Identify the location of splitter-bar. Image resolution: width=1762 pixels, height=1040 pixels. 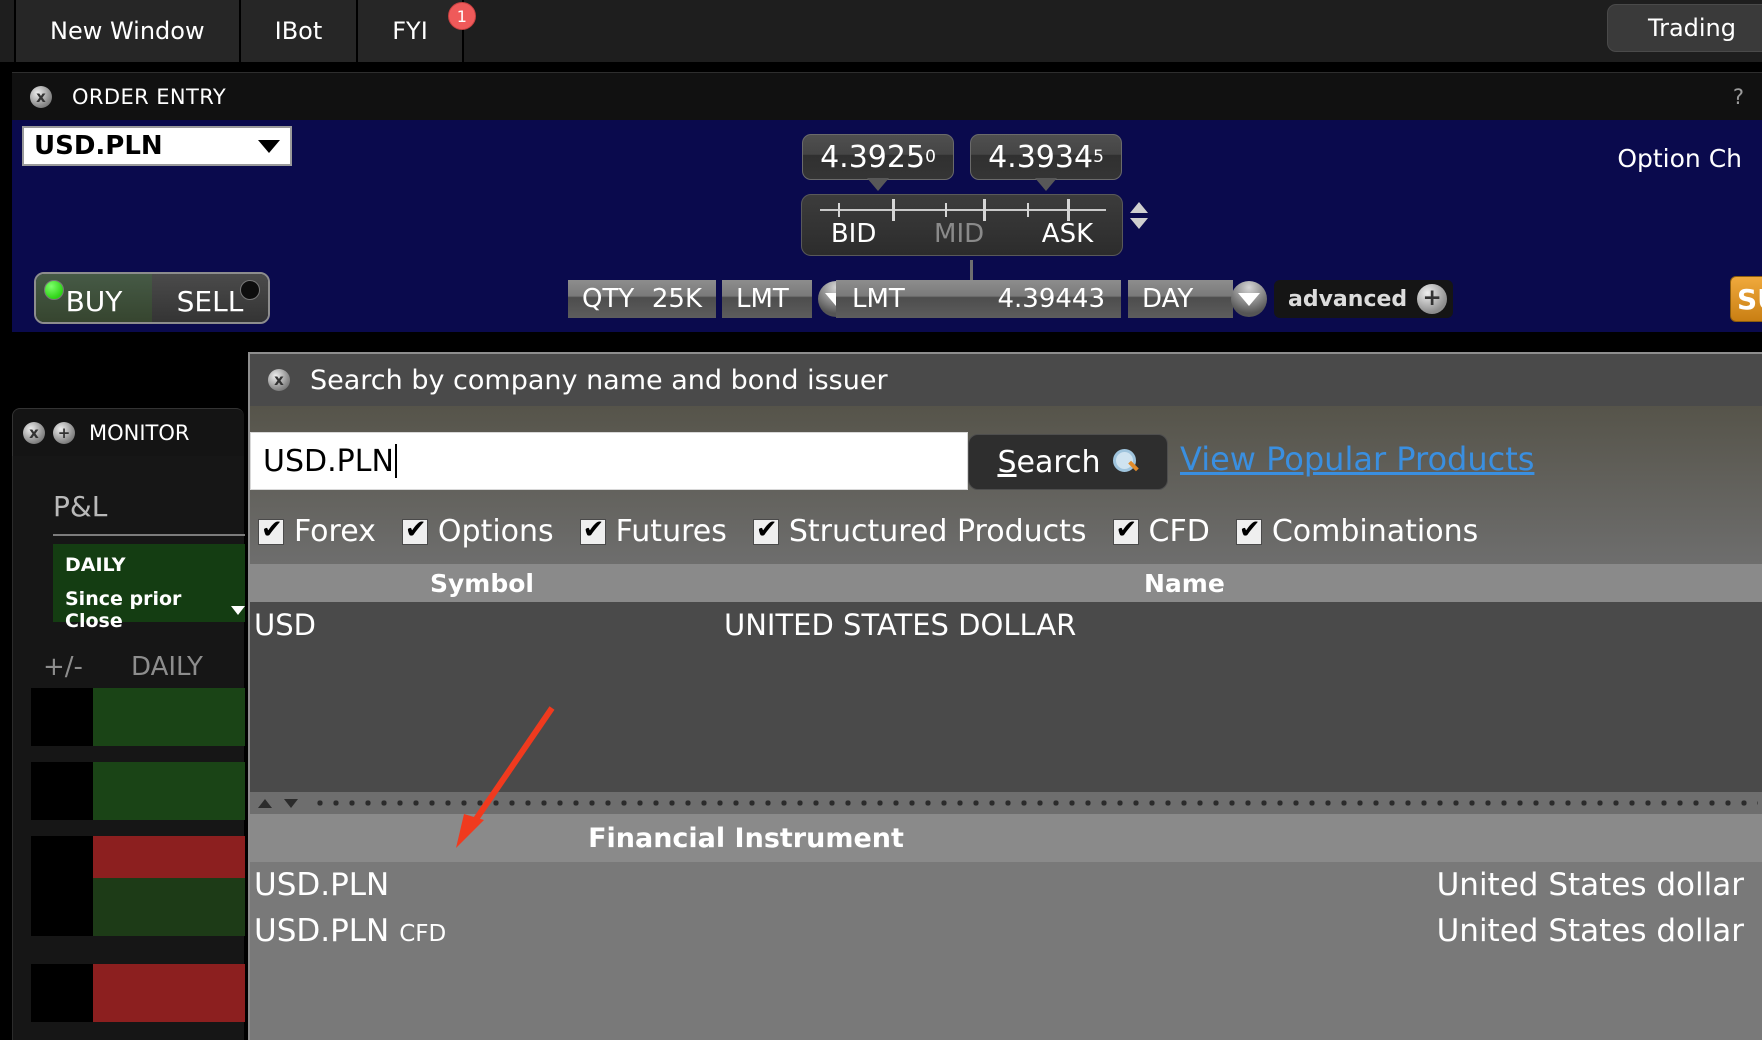
(1006, 803).